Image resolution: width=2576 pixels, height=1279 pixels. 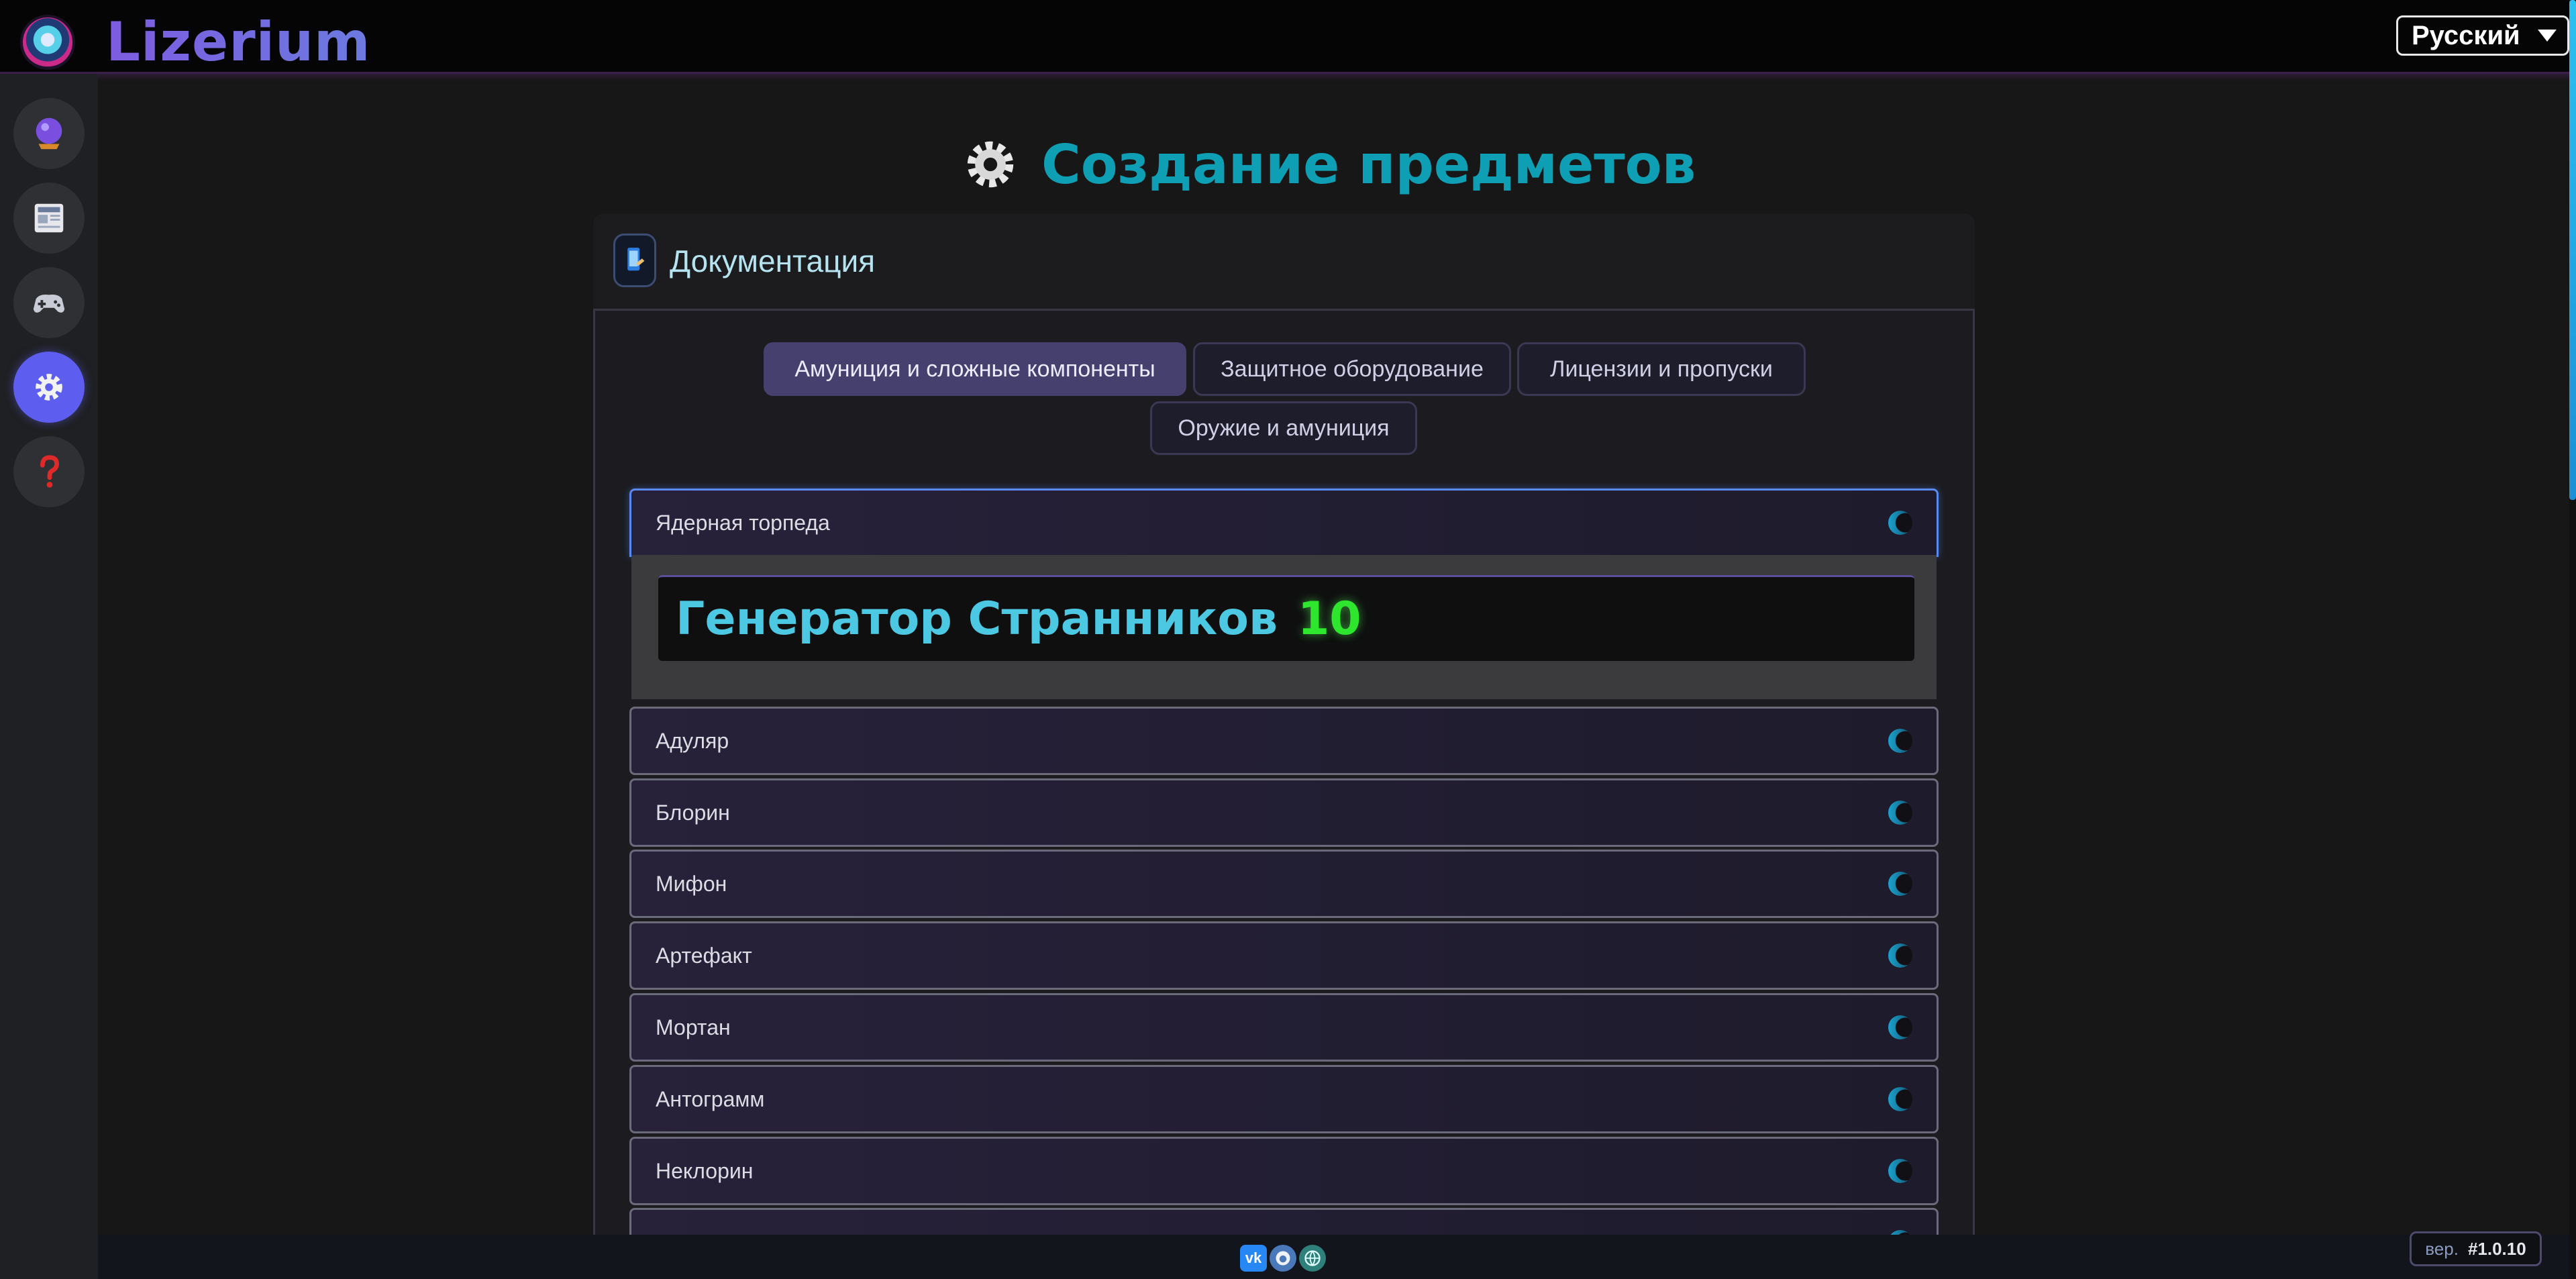 What do you see at coordinates (238, 42) in the screenshot?
I see `brand-name: Lizerium` at bounding box center [238, 42].